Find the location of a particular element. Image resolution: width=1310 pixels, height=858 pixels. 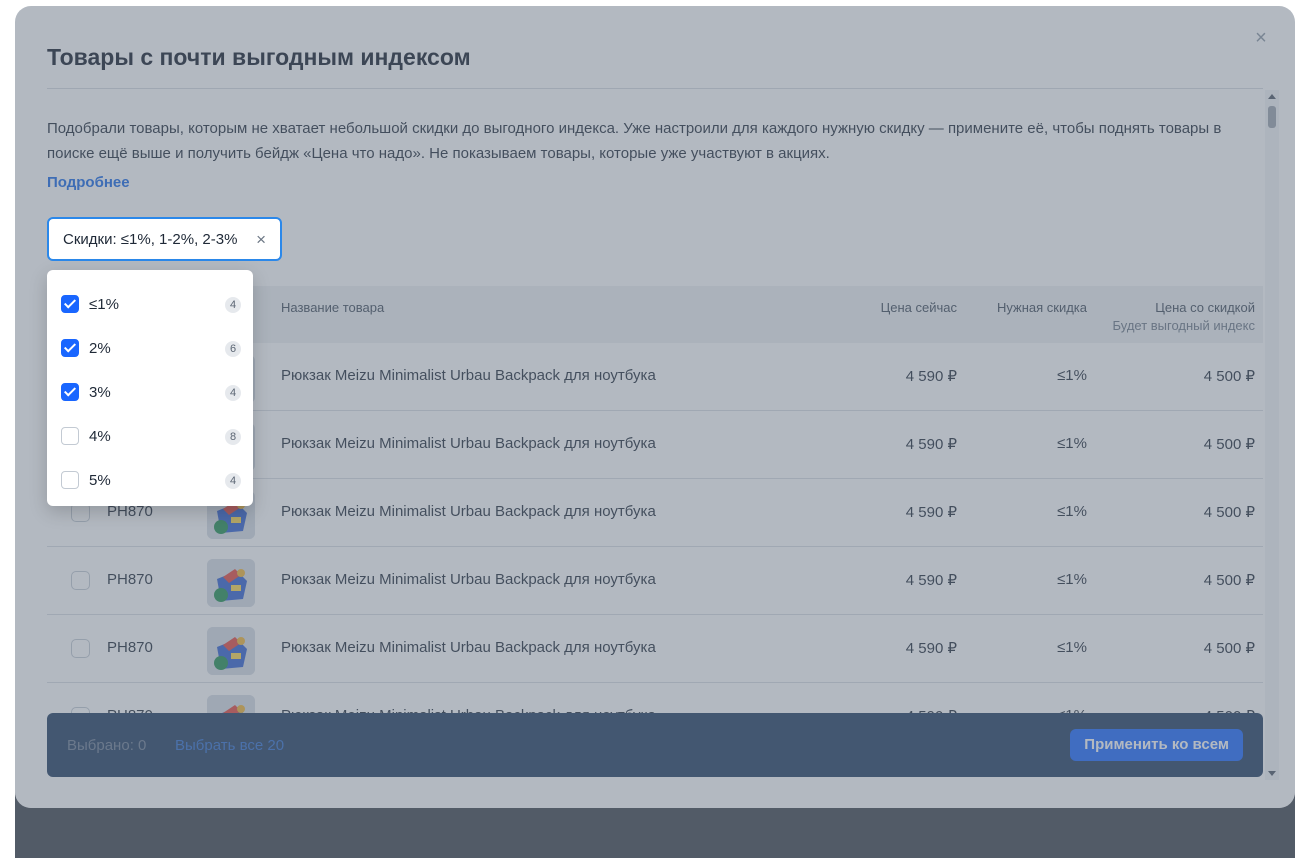

discount-filter-label: Скидки: ≤1%, 1-2%, 2-3% is located at coordinates (150, 239).